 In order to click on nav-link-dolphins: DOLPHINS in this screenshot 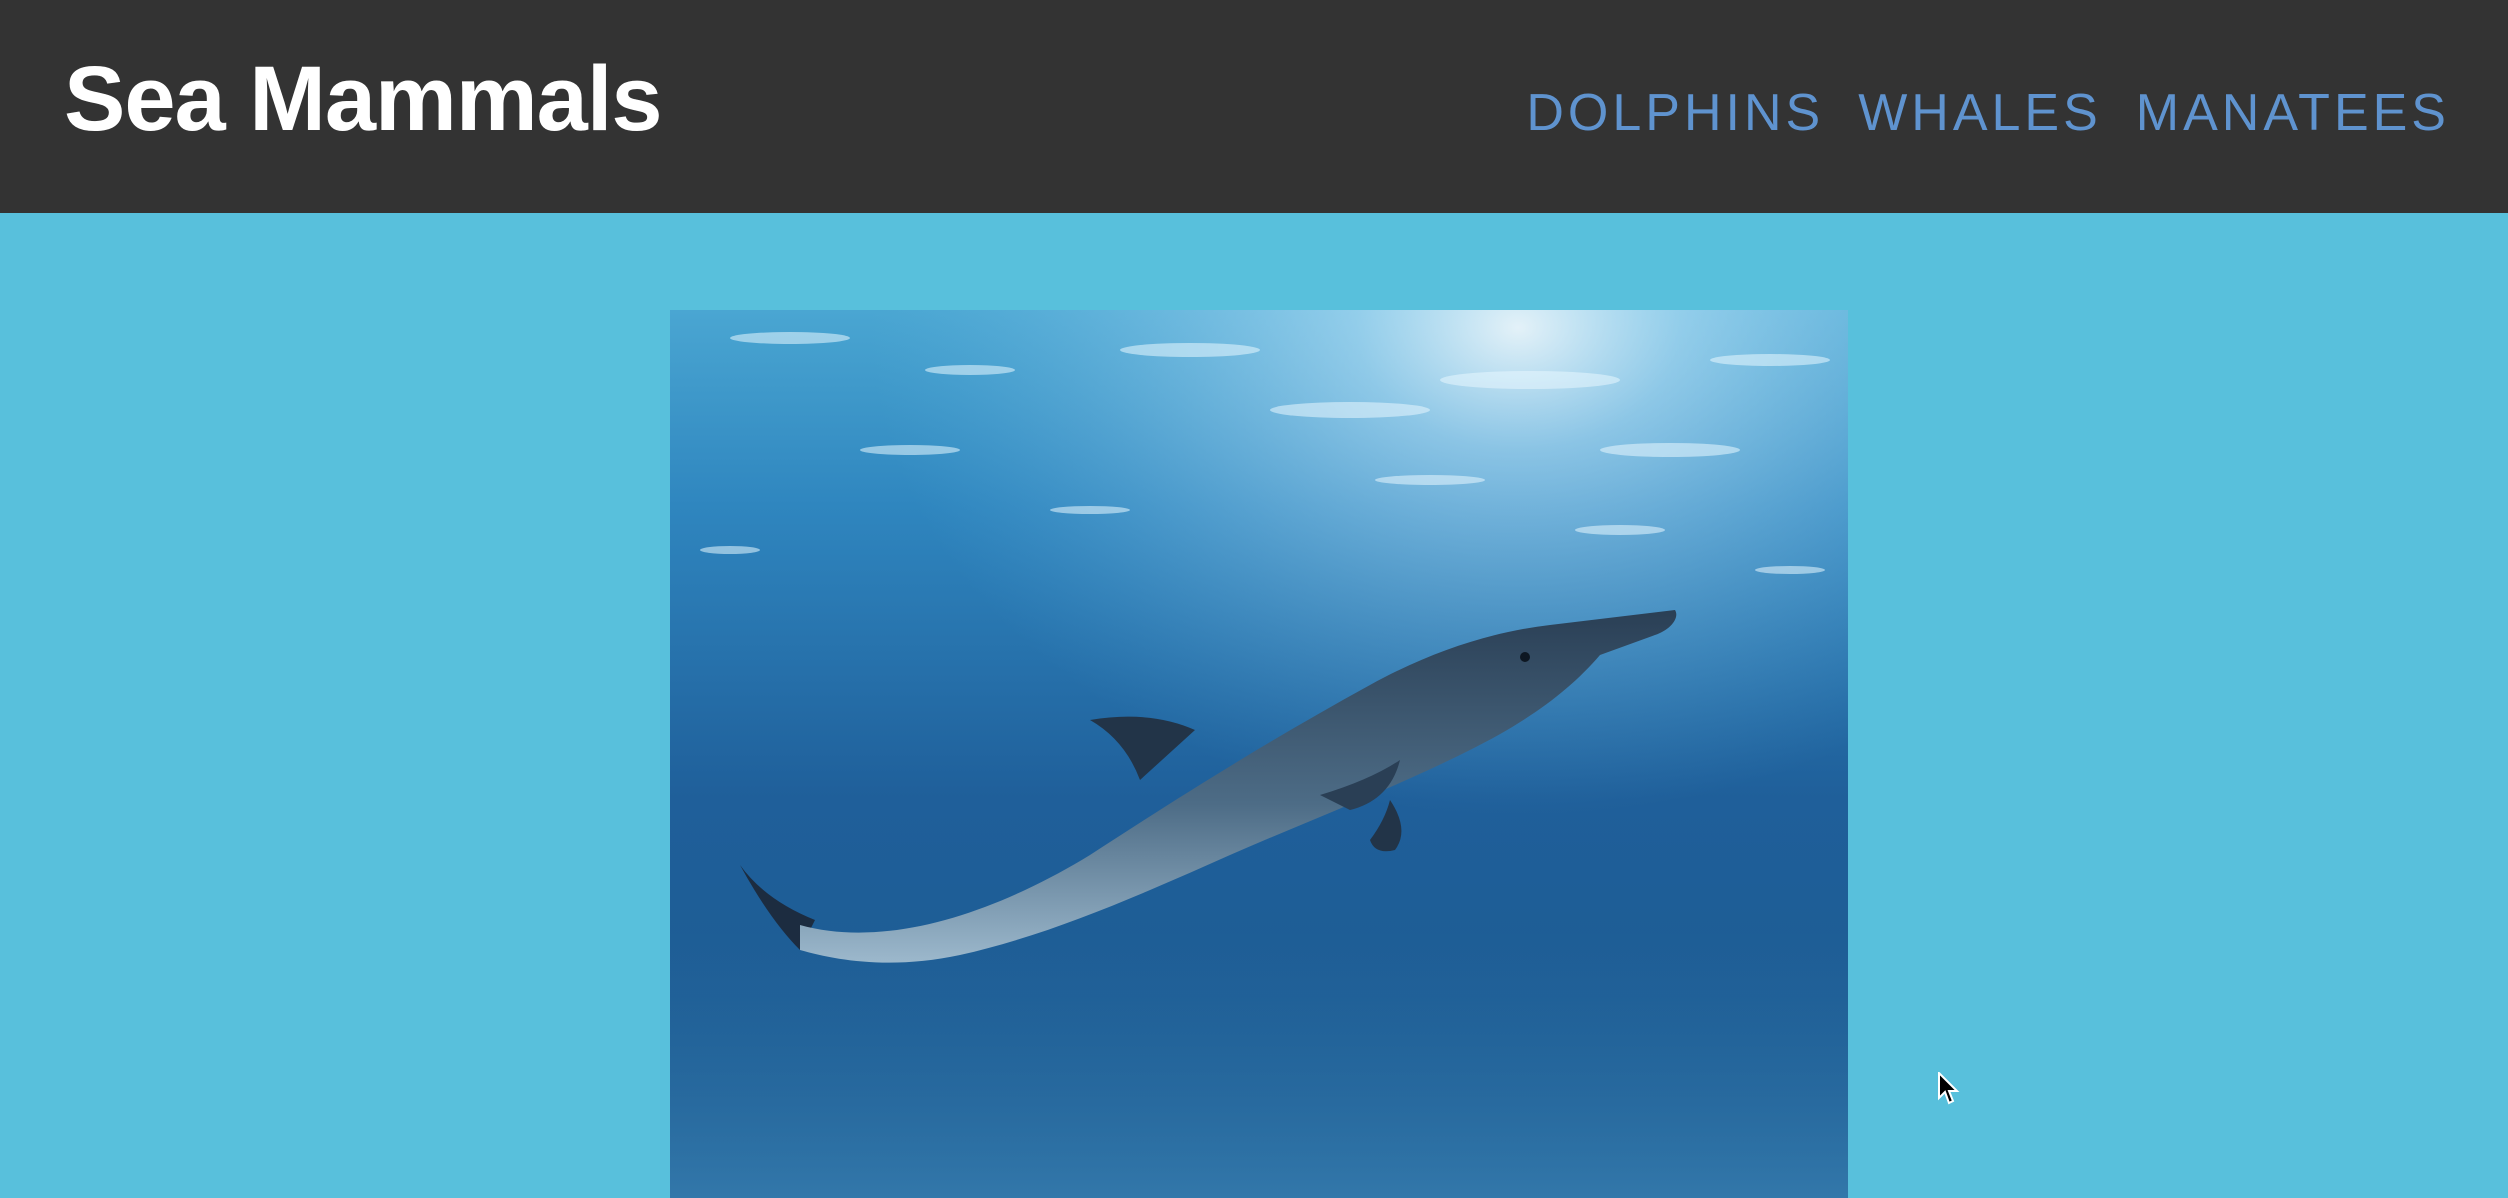, I will do `click(1675, 113)`.